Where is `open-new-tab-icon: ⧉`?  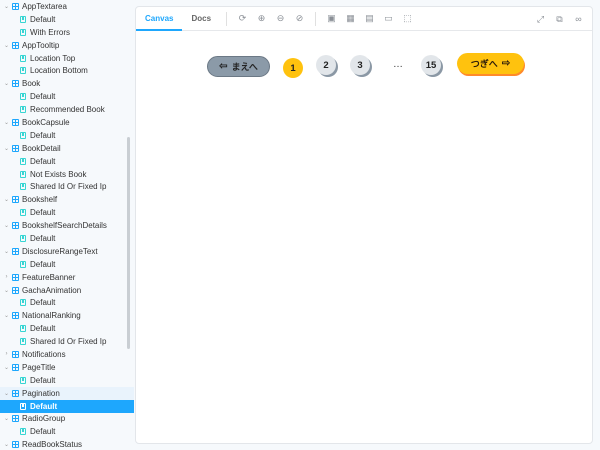 open-new-tab-icon: ⧉ is located at coordinates (560, 19).